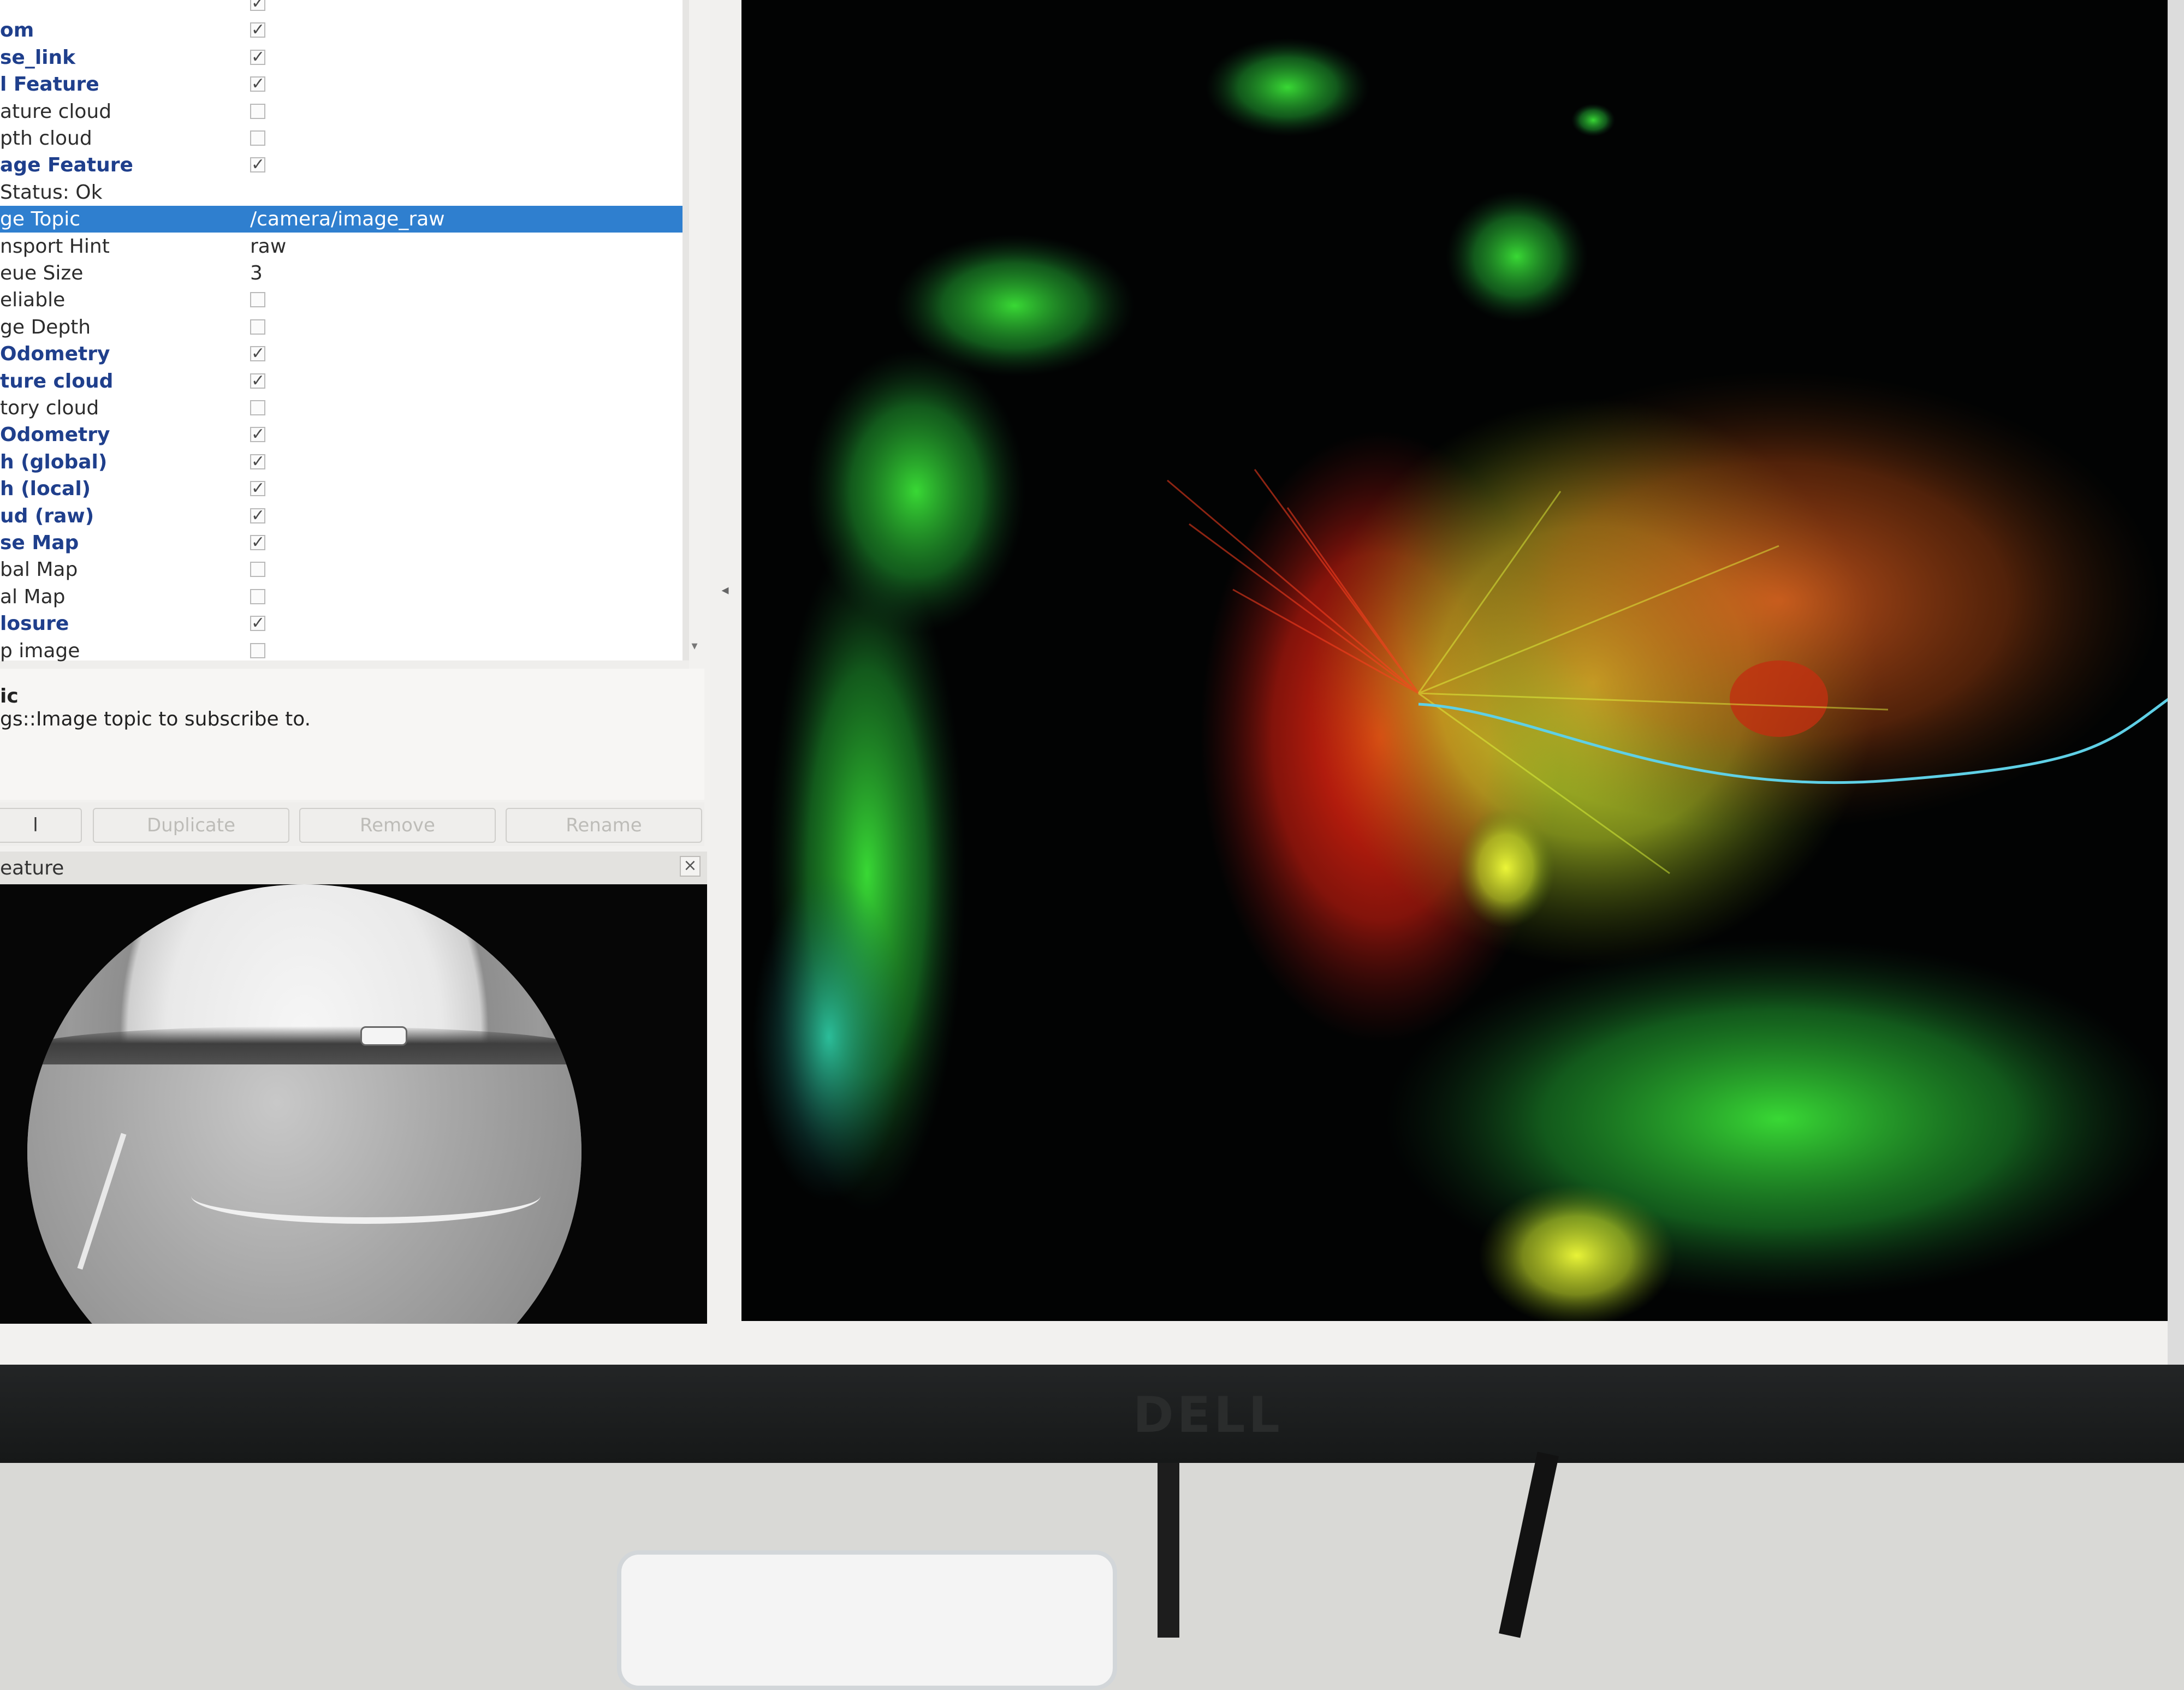 The width and height of the screenshot is (2184, 1690). I want to click on display-name: nsport Hint, so click(55, 246).